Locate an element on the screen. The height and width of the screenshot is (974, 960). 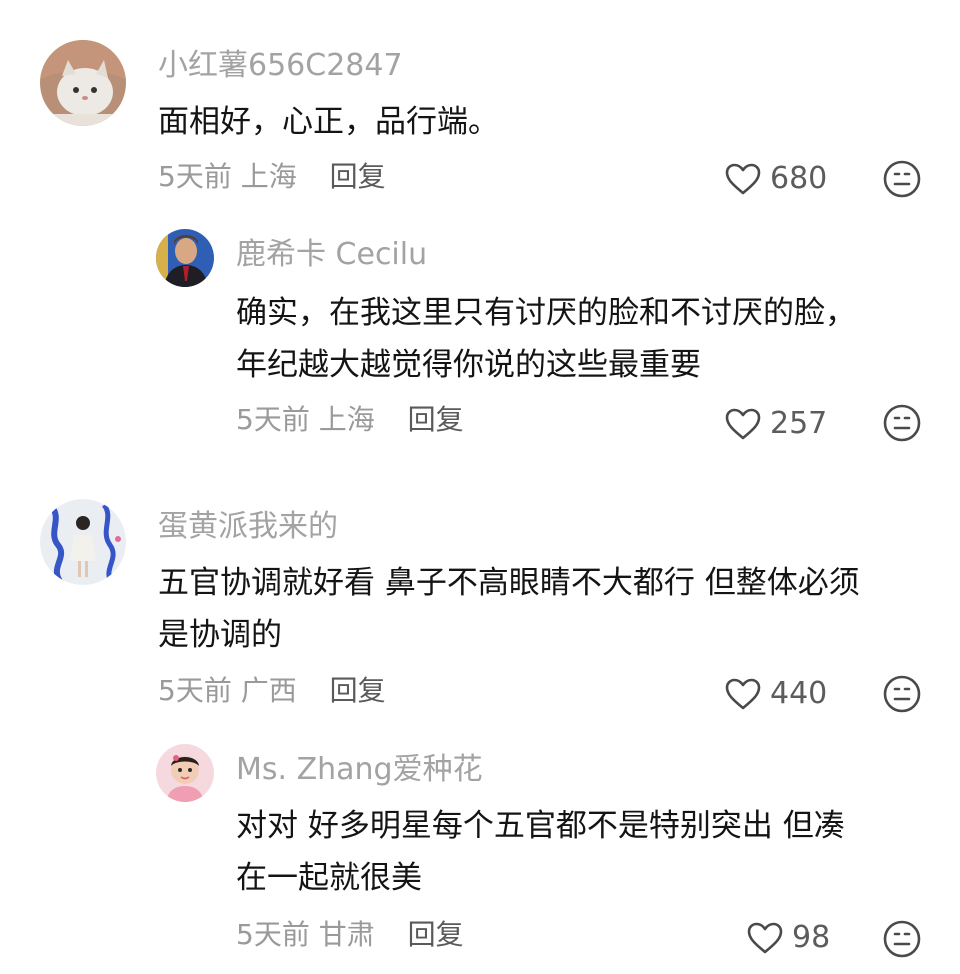
comment-meta: 5天前 甘肃 回复 is located at coordinates (350, 935).